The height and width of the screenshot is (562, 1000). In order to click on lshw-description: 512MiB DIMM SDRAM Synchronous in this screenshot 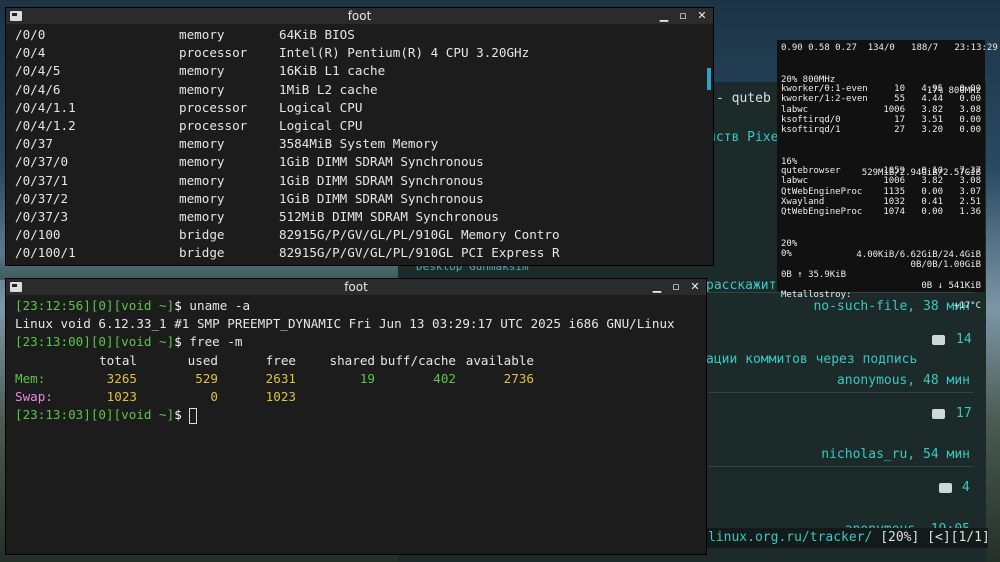, I will do `click(389, 216)`.